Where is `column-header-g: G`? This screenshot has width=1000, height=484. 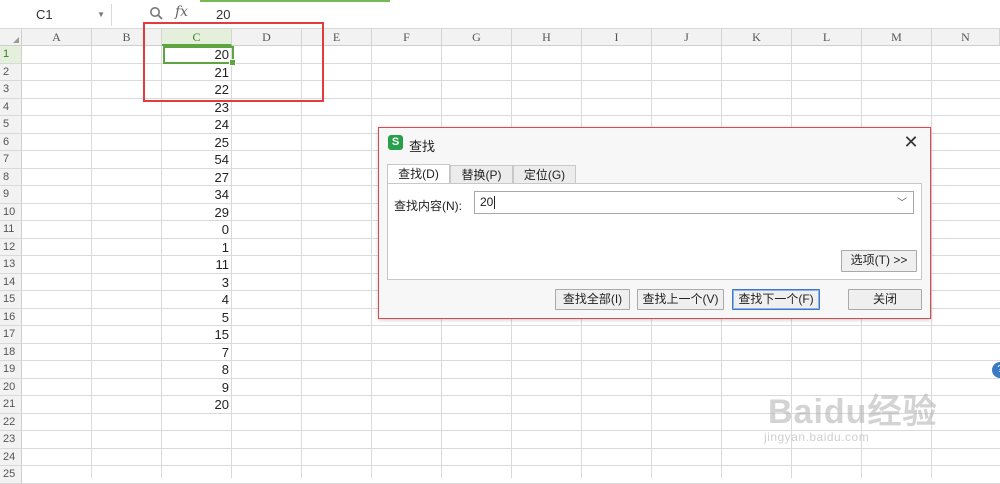 column-header-g: G is located at coordinates (477, 37).